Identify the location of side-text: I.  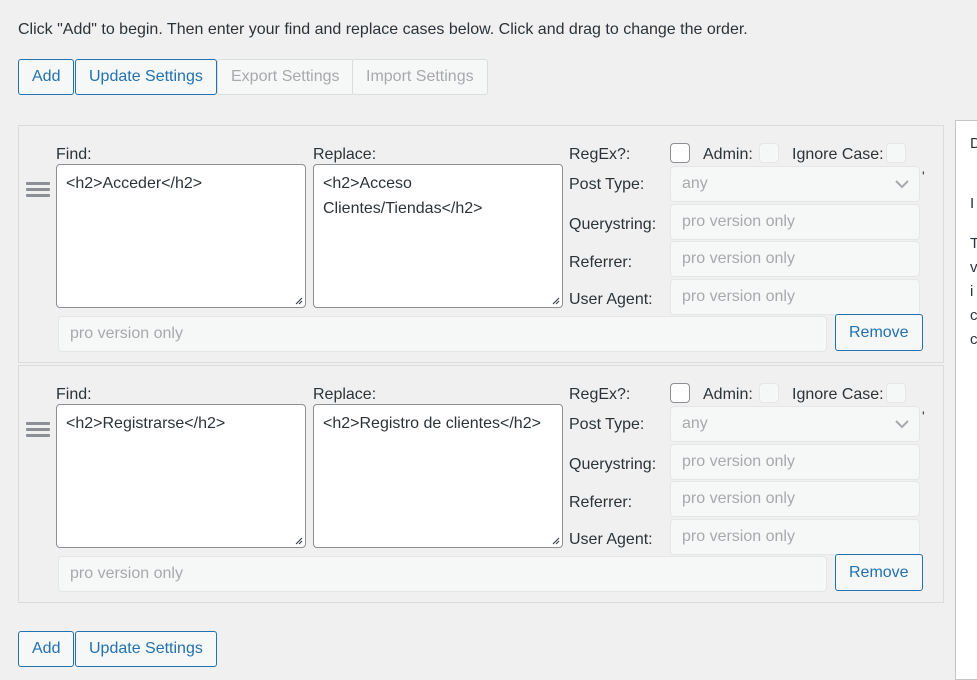
(972, 203).